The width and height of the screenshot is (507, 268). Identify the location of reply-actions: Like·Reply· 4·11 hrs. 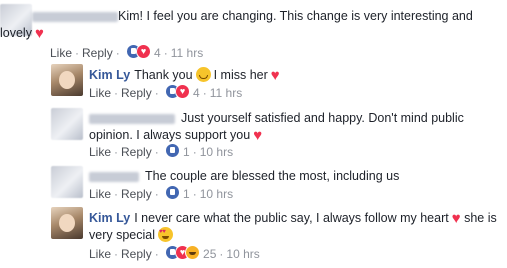
(165, 92).